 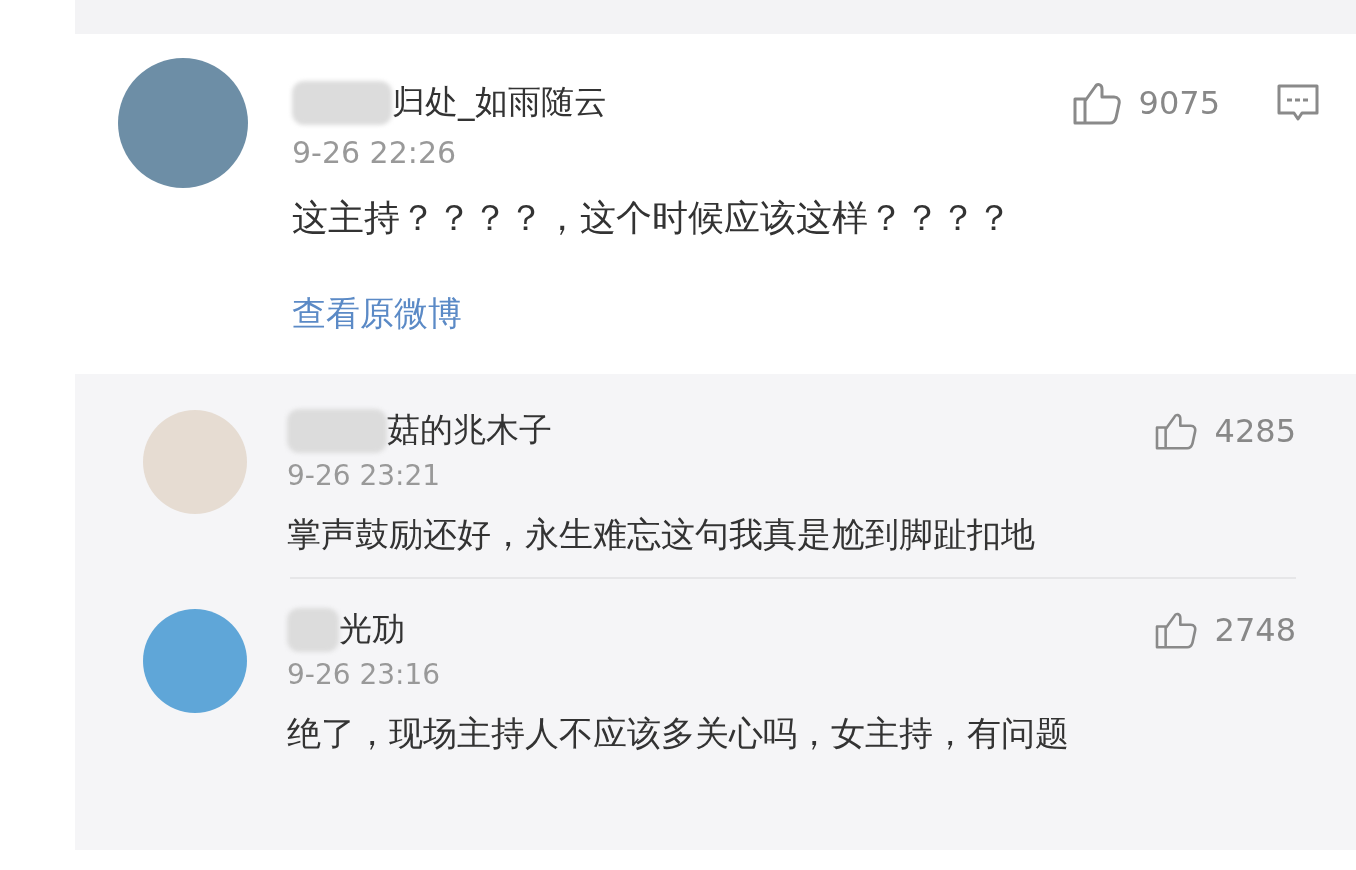 What do you see at coordinates (372, 630) in the screenshot?
I see `username: 光劢` at bounding box center [372, 630].